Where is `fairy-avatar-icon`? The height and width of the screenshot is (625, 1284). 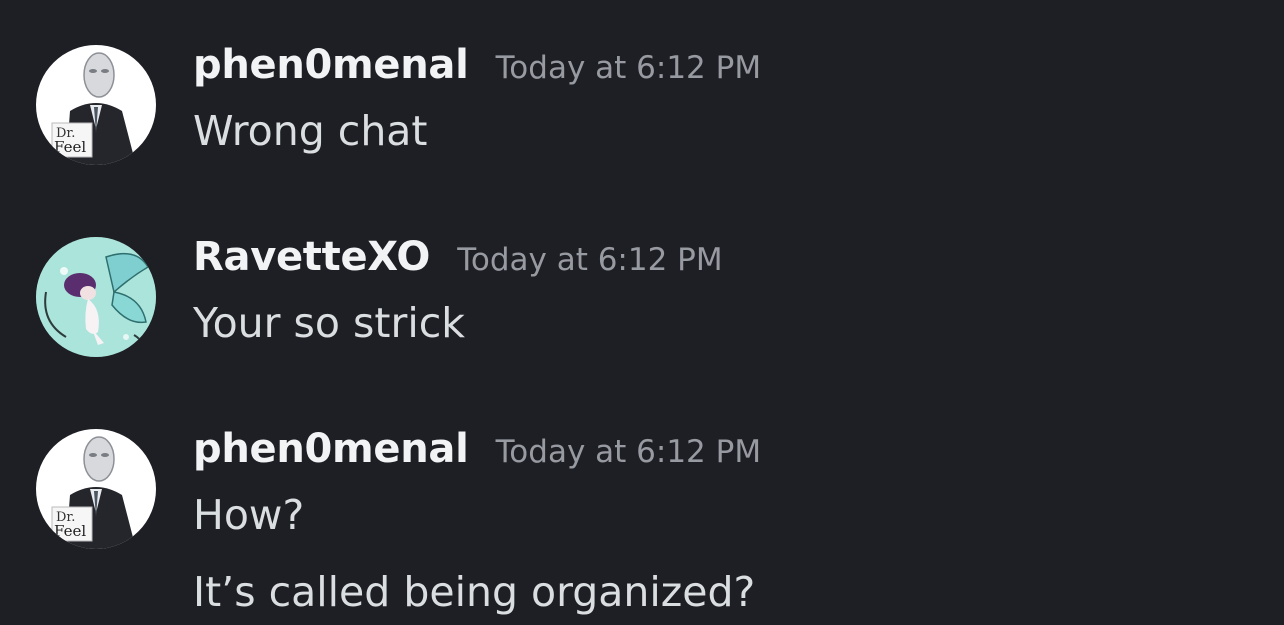
fairy-avatar-icon is located at coordinates (96, 297).